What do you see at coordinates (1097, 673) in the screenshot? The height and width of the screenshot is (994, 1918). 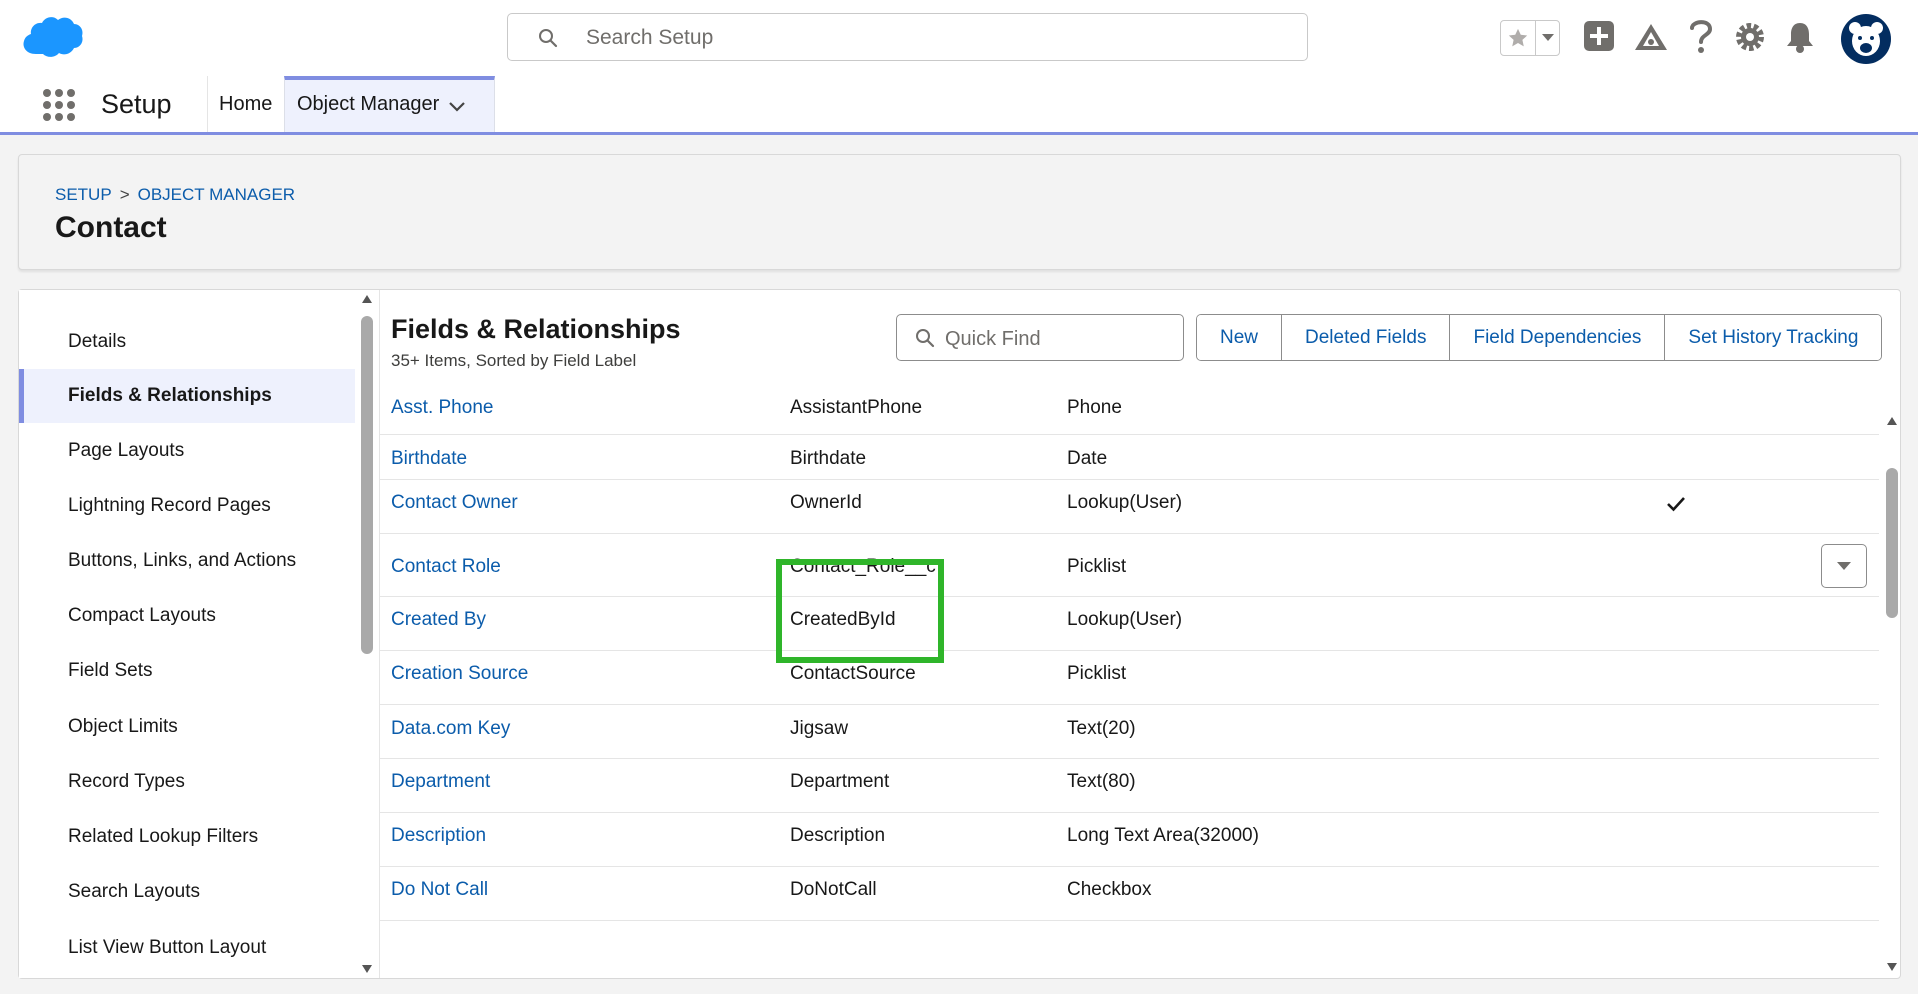 I see `field-data-type: Picklist` at bounding box center [1097, 673].